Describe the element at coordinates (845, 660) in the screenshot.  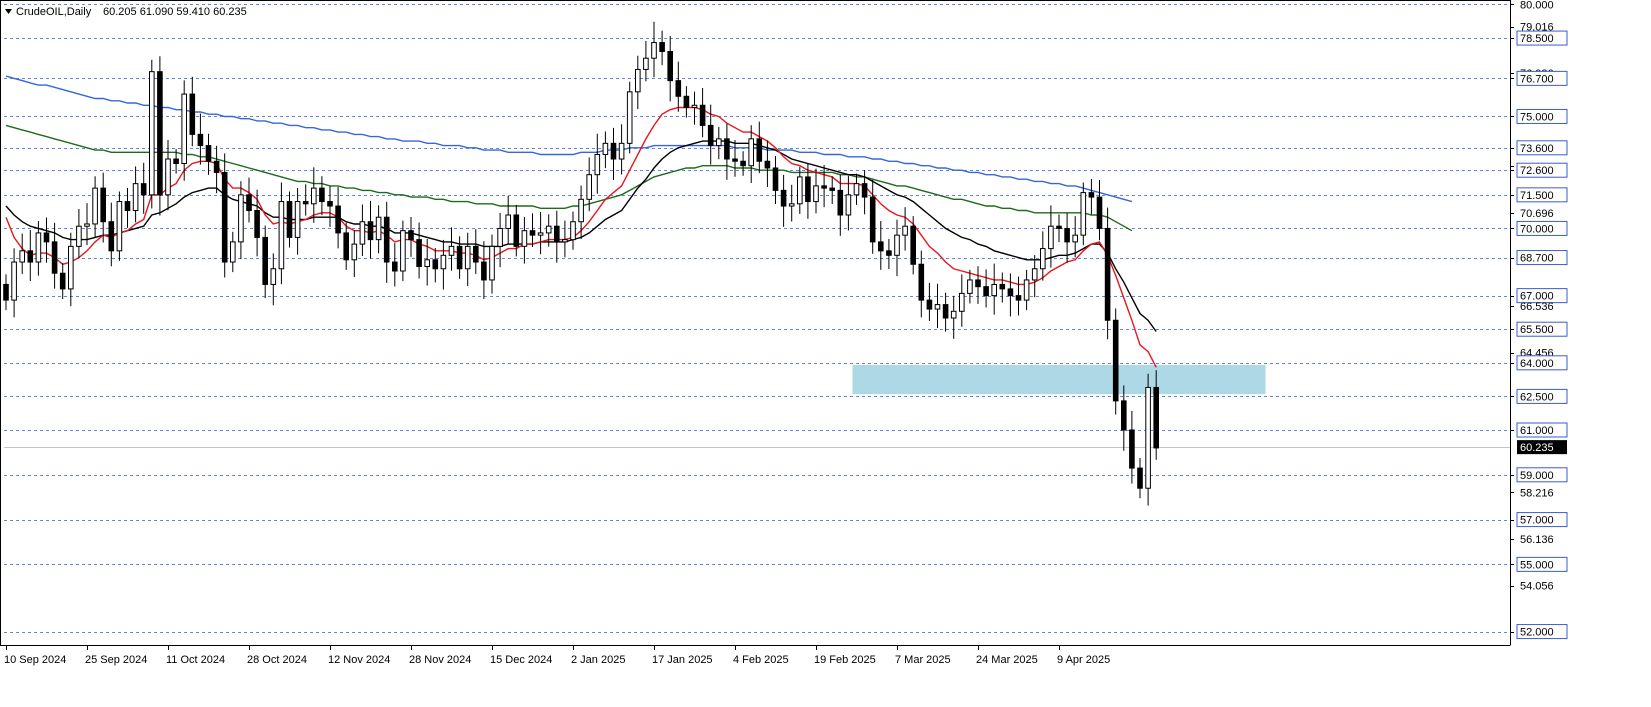
I see `time-tick-label: 19 Feb 2025` at that location.